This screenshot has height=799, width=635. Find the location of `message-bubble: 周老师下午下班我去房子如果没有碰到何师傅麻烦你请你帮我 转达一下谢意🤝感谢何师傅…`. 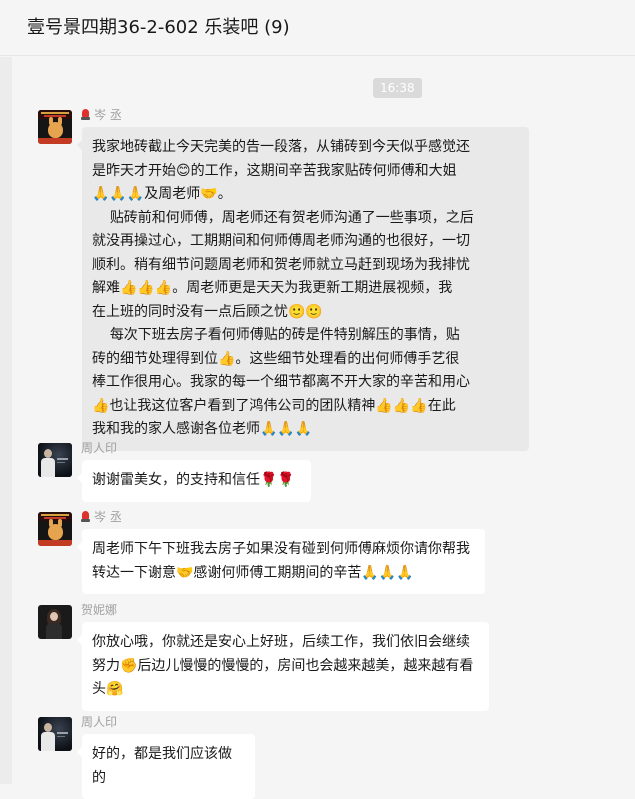

message-bubble: 周老师下午下班我去房子如果没有碰到何师傅麻烦你请你帮我 转达一下谢意🤝感谢何师傅… is located at coordinates (281, 561).